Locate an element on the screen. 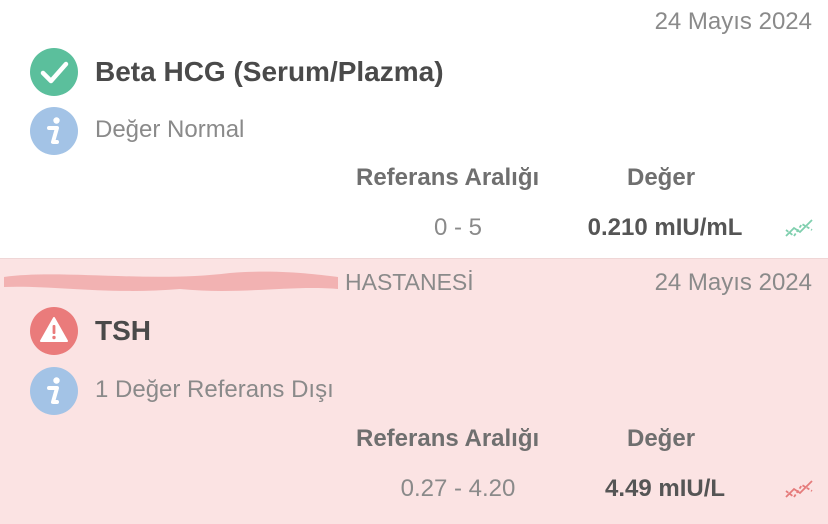 The width and height of the screenshot is (828, 524). check-icon is located at coordinates (54, 72).